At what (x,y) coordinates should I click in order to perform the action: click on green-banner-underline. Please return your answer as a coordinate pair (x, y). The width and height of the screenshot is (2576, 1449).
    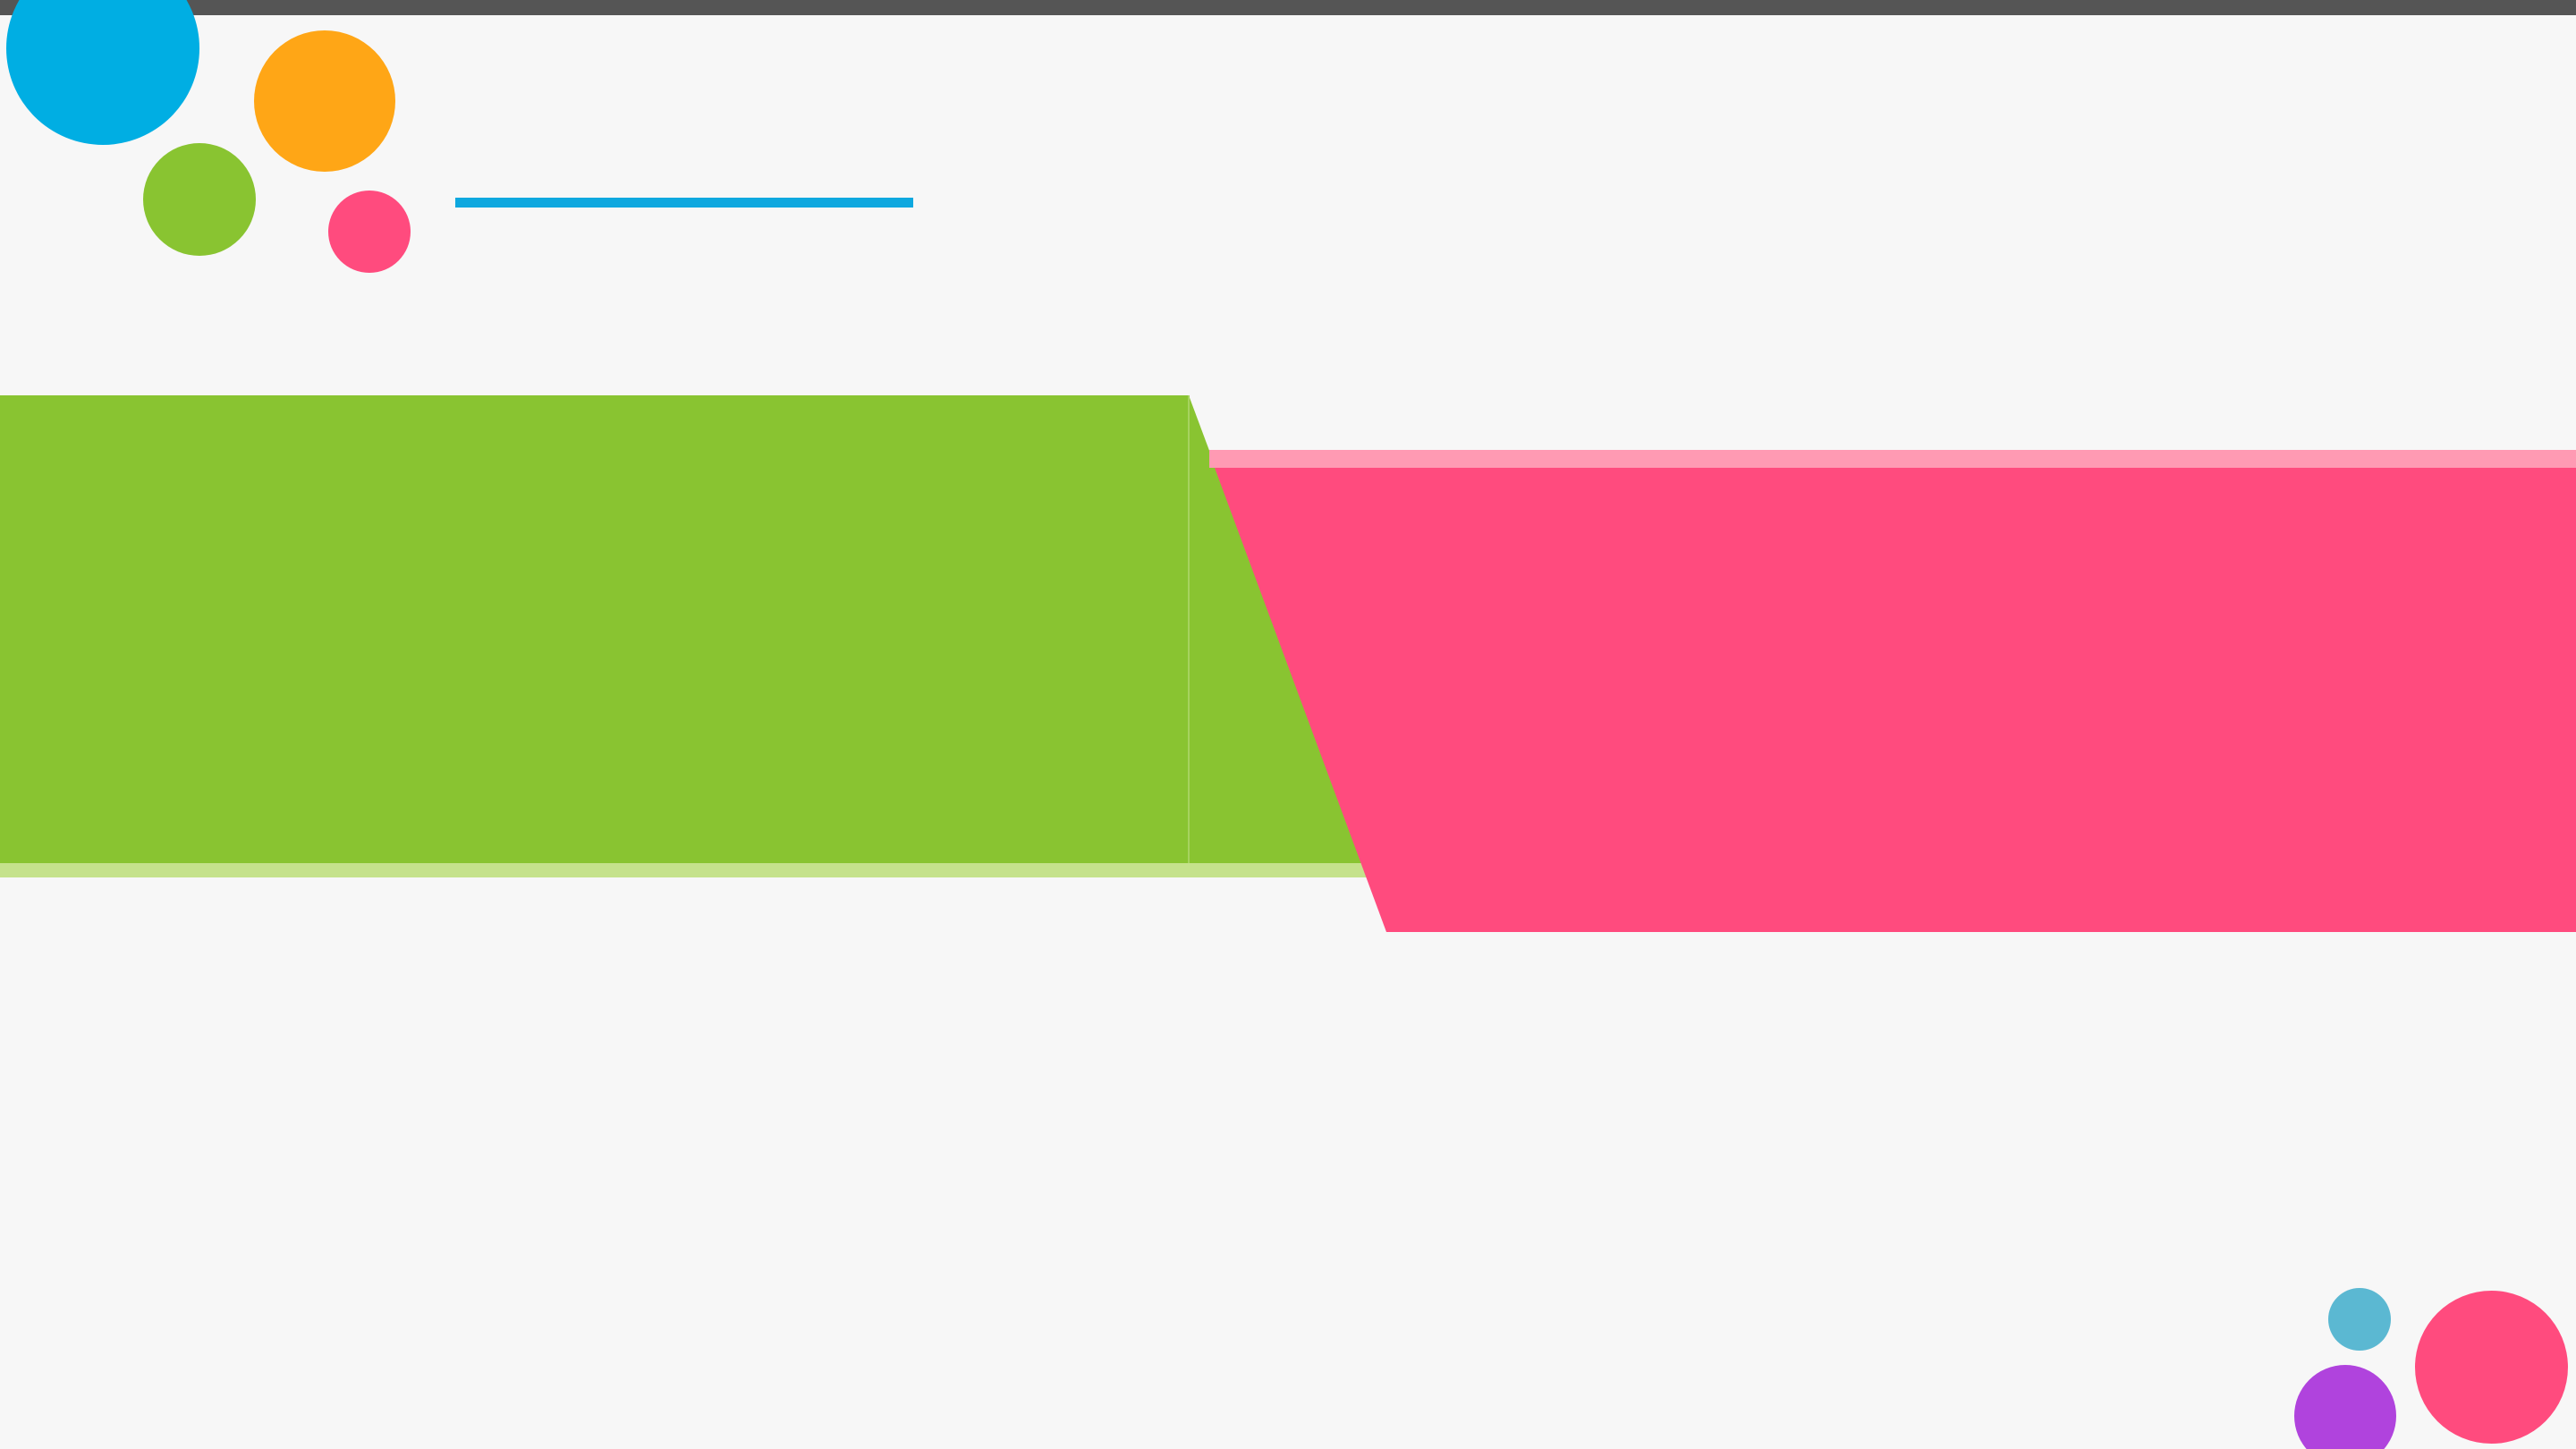
    Looking at the image, I should click on (684, 870).